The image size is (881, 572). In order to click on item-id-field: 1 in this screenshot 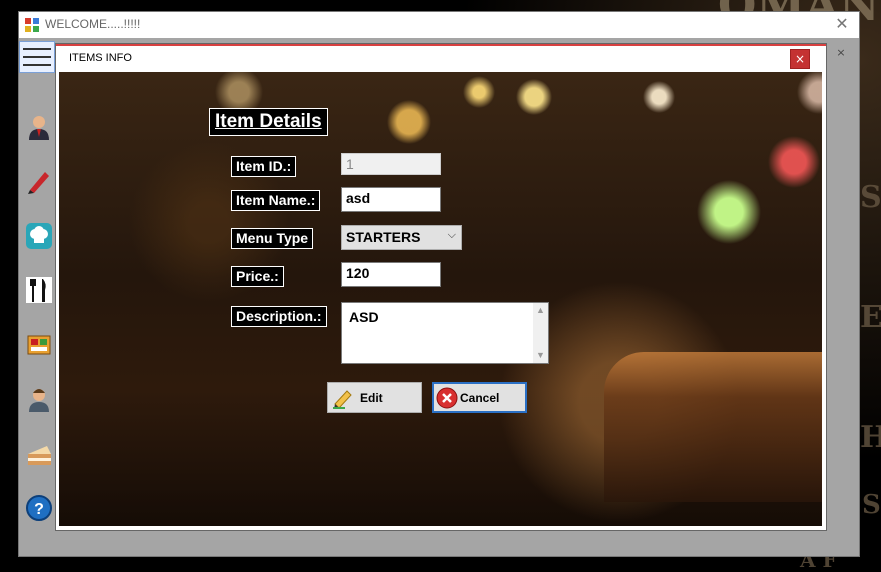, I will do `click(391, 164)`.